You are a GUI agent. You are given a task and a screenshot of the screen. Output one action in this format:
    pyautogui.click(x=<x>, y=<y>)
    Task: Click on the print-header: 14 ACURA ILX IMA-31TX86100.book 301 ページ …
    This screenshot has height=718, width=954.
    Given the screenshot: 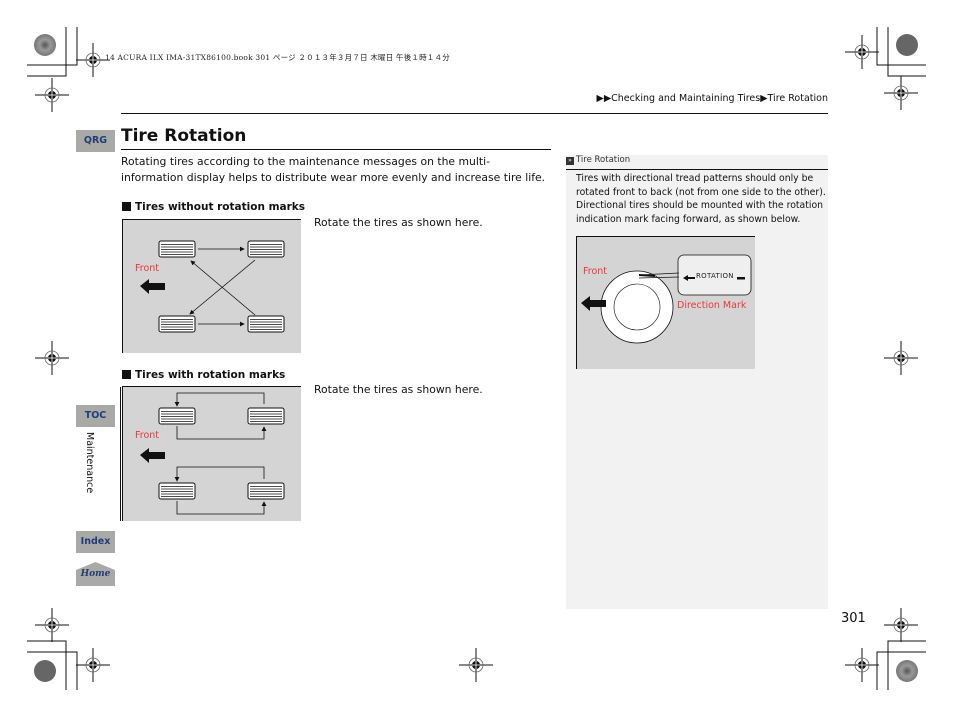 What is the action you would take?
    pyautogui.click(x=277, y=57)
    